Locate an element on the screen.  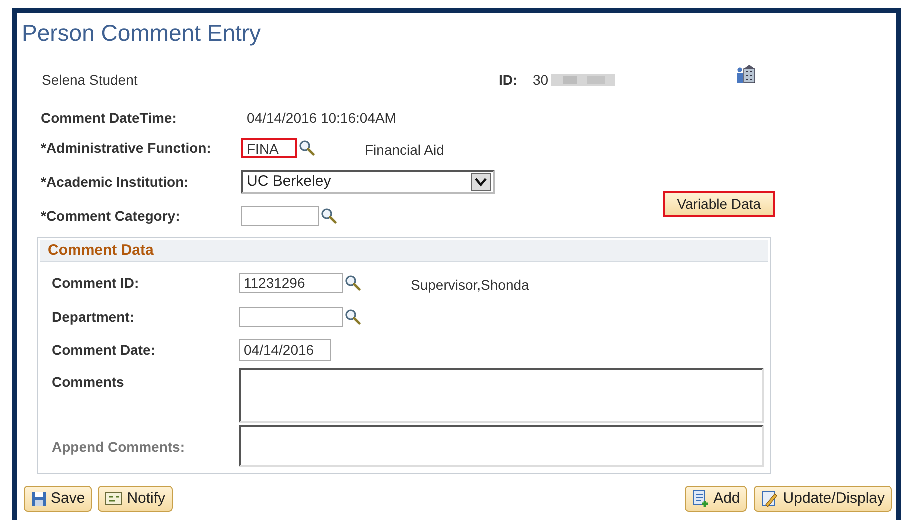
id-label: ID: is located at coordinates (509, 80).